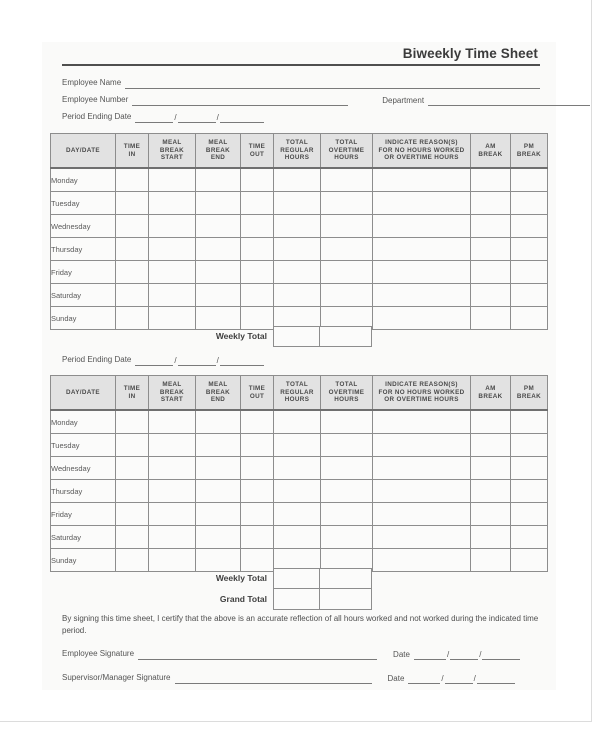  Describe the element at coordinates (495, 678) in the screenshot. I see `supervisor-date-year` at that location.